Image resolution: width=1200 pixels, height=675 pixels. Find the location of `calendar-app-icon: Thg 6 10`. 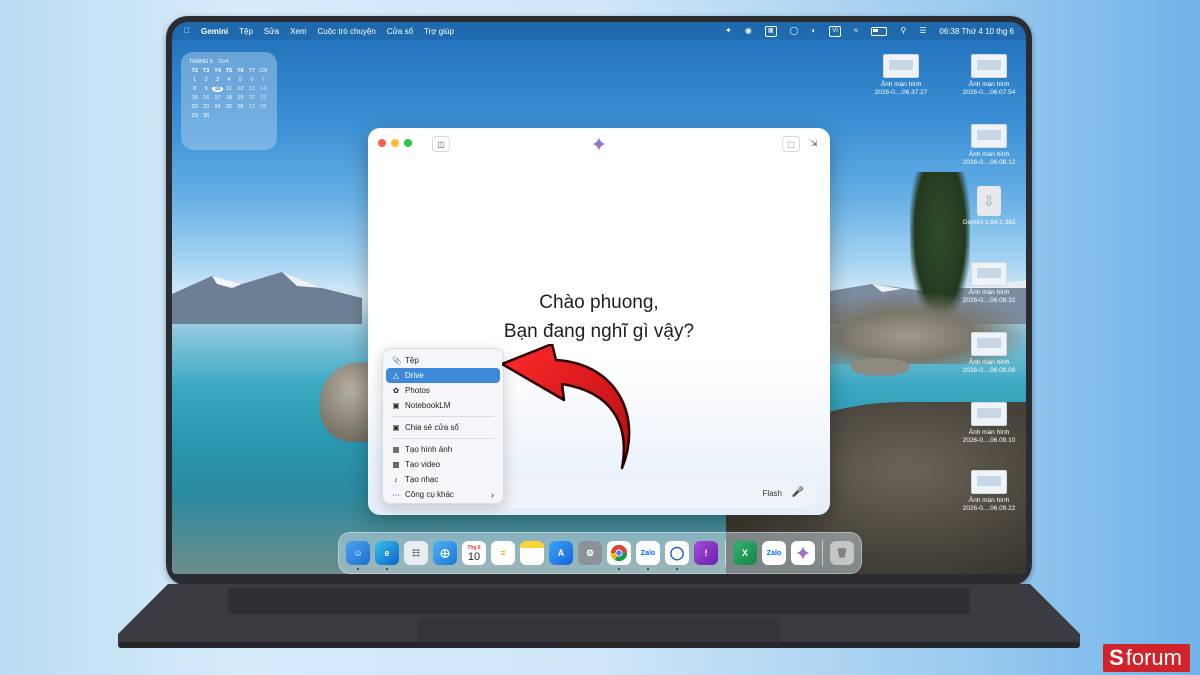

calendar-app-icon: Thg 6 10 is located at coordinates (474, 553).